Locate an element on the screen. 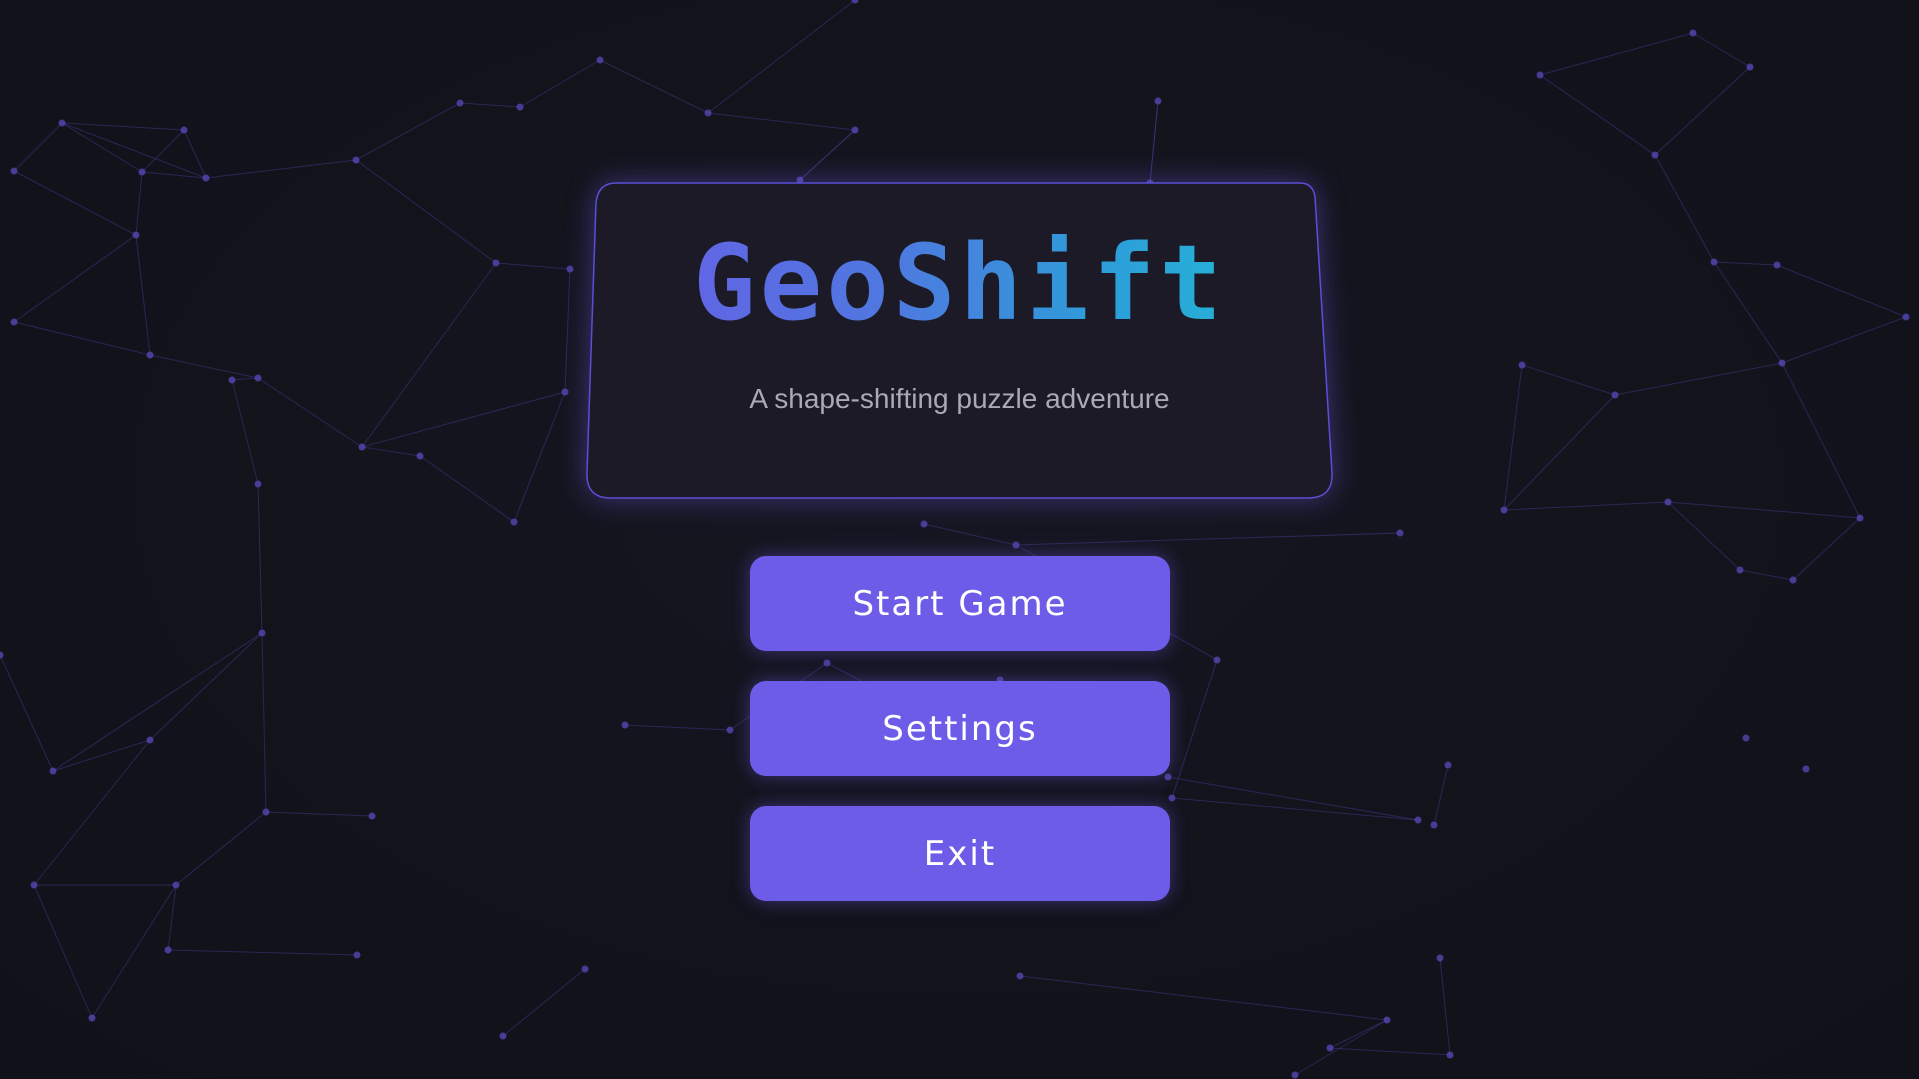  exit-button: Exit is located at coordinates (960, 853).